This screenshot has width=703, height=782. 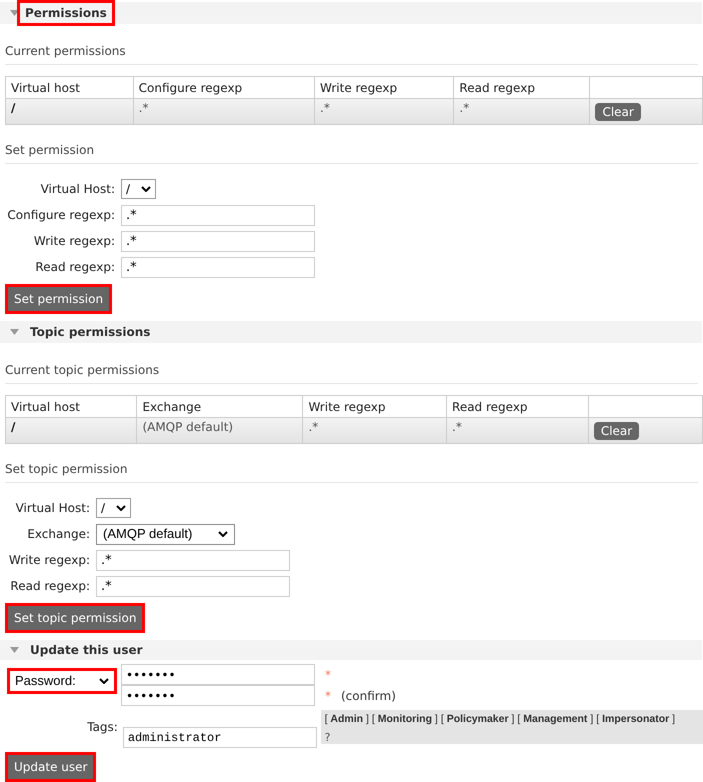 I want to click on action-button: Update user, so click(x=51, y=767).